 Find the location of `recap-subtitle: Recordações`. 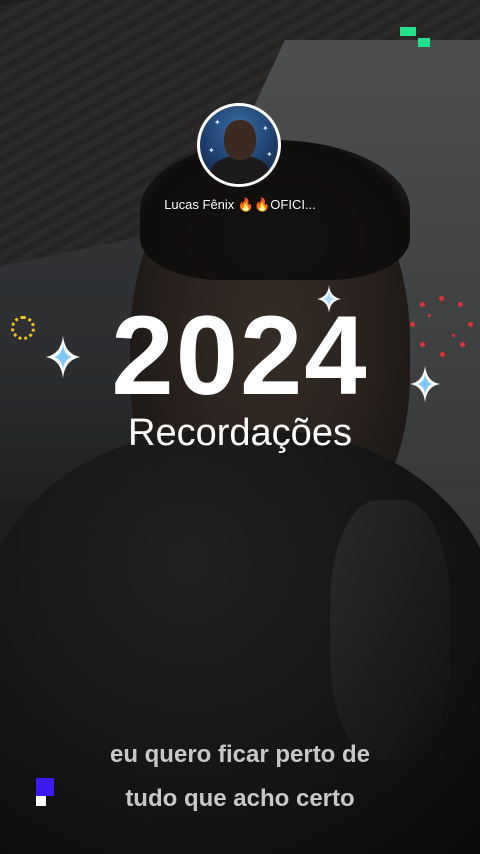

recap-subtitle: Recordações is located at coordinates (240, 433).